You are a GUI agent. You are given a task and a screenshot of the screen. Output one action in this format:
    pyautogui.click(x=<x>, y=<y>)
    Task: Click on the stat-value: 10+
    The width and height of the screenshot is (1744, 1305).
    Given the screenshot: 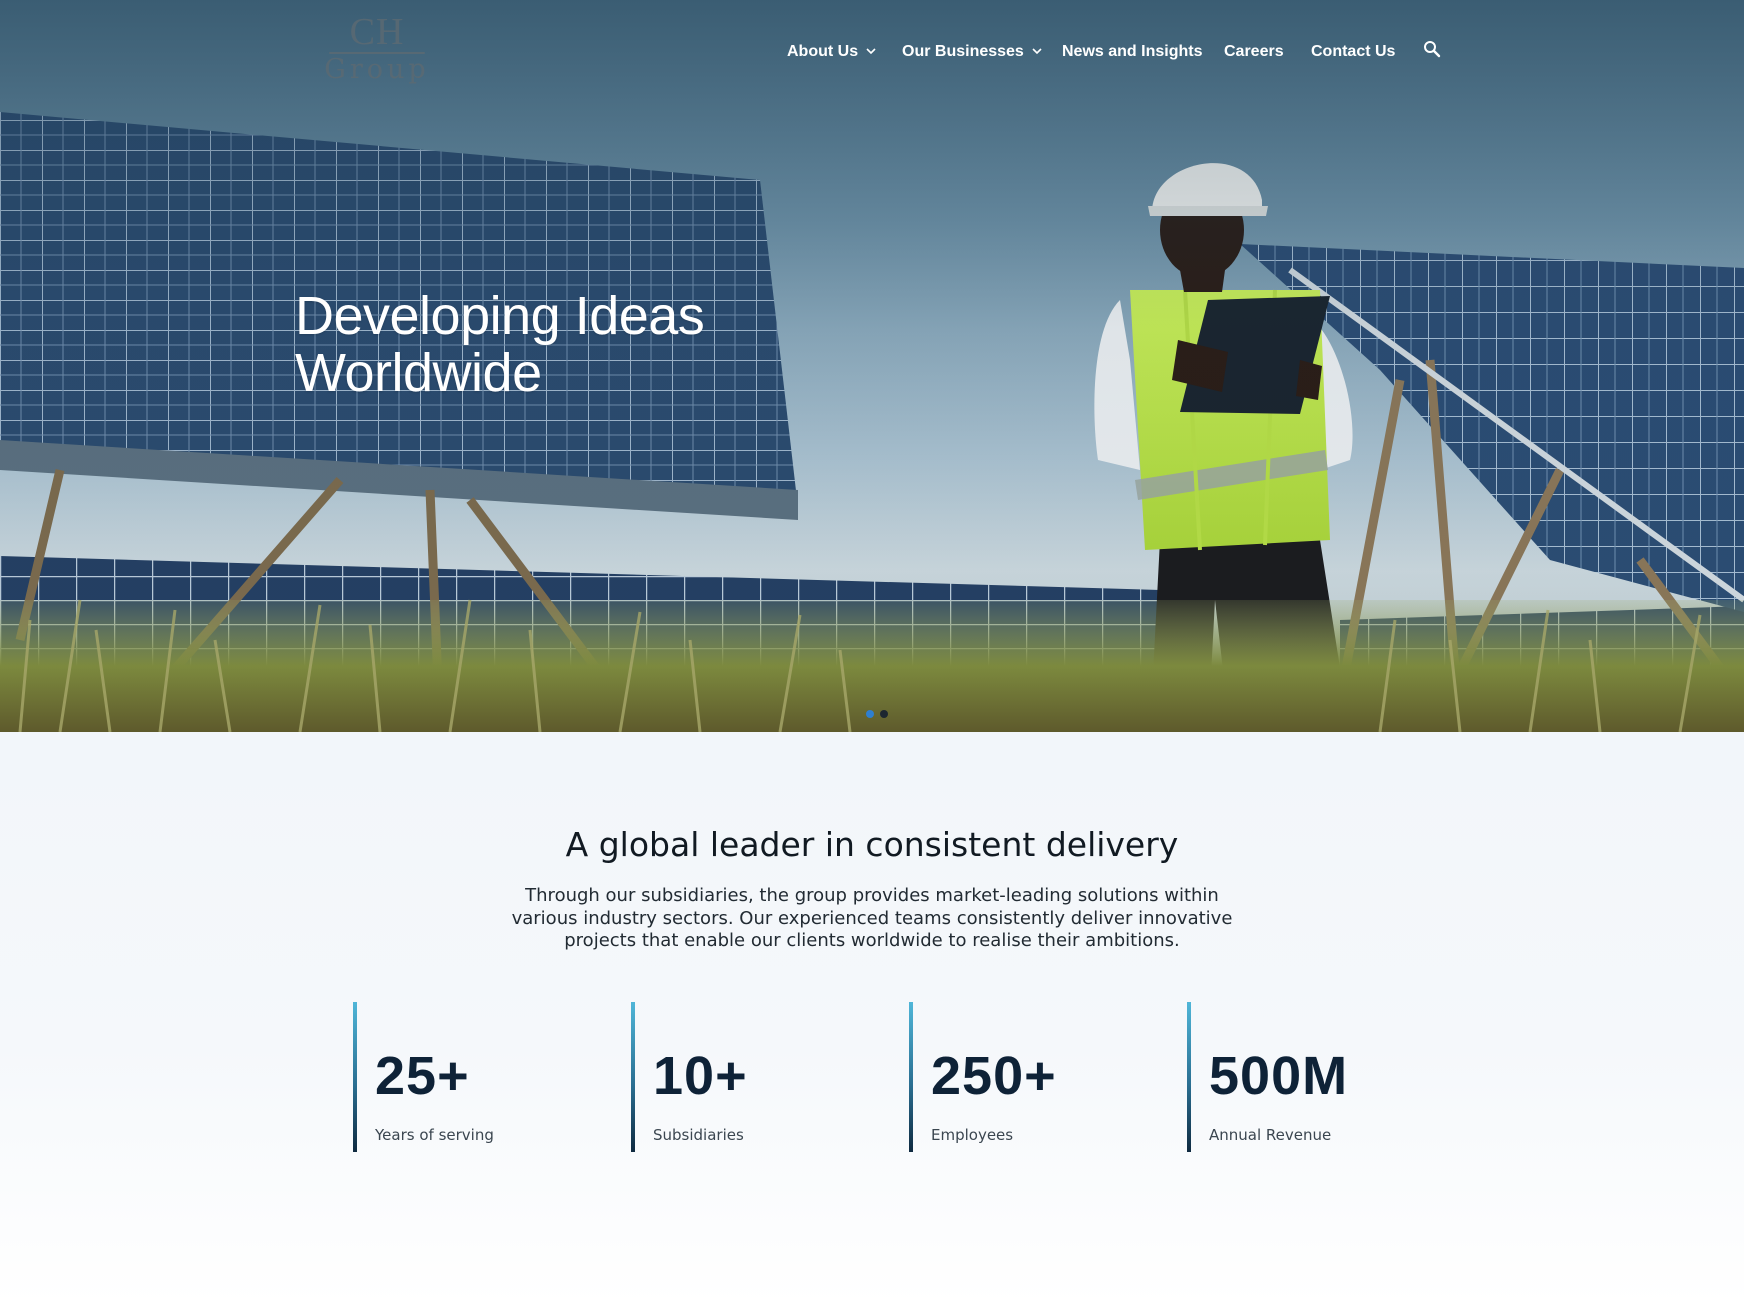 What is the action you would take?
    pyautogui.click(x=700, y=1076)
    